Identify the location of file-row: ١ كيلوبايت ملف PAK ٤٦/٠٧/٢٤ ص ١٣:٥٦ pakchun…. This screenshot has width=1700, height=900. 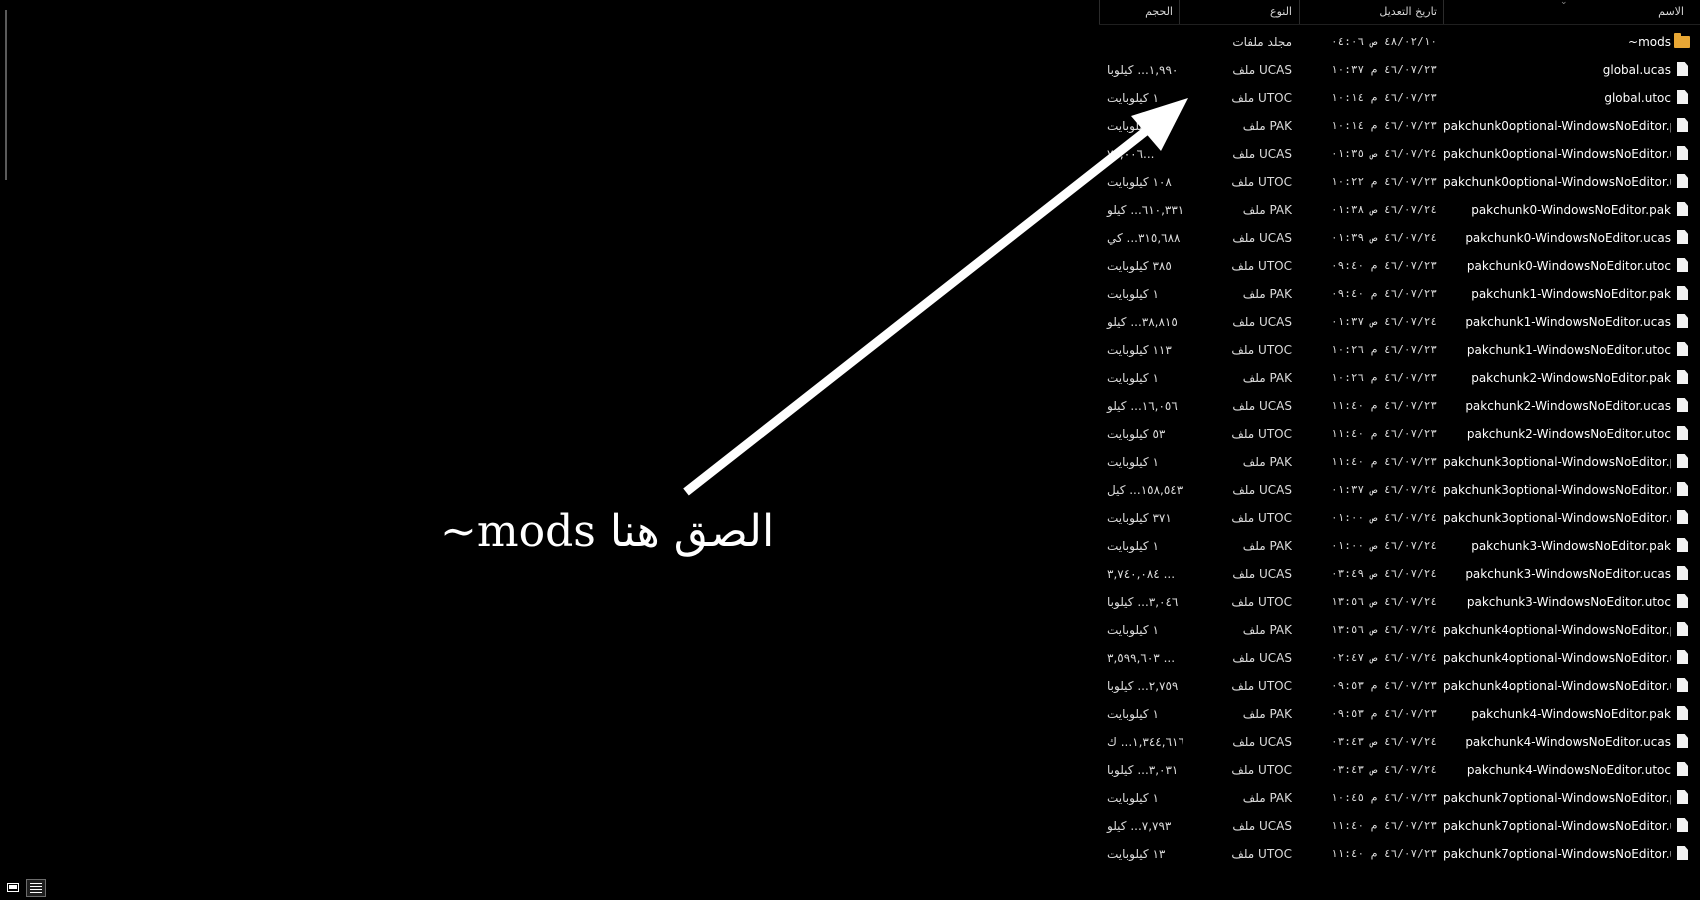
(1399, 630).